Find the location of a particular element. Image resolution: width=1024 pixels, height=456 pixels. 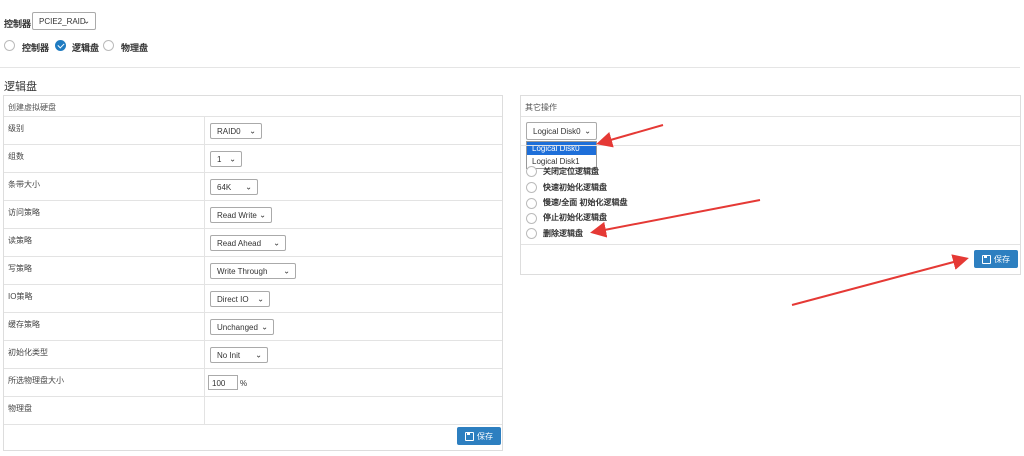

form-row: 写策略 Write Through ⌄ is located at coordinates (253, 270).